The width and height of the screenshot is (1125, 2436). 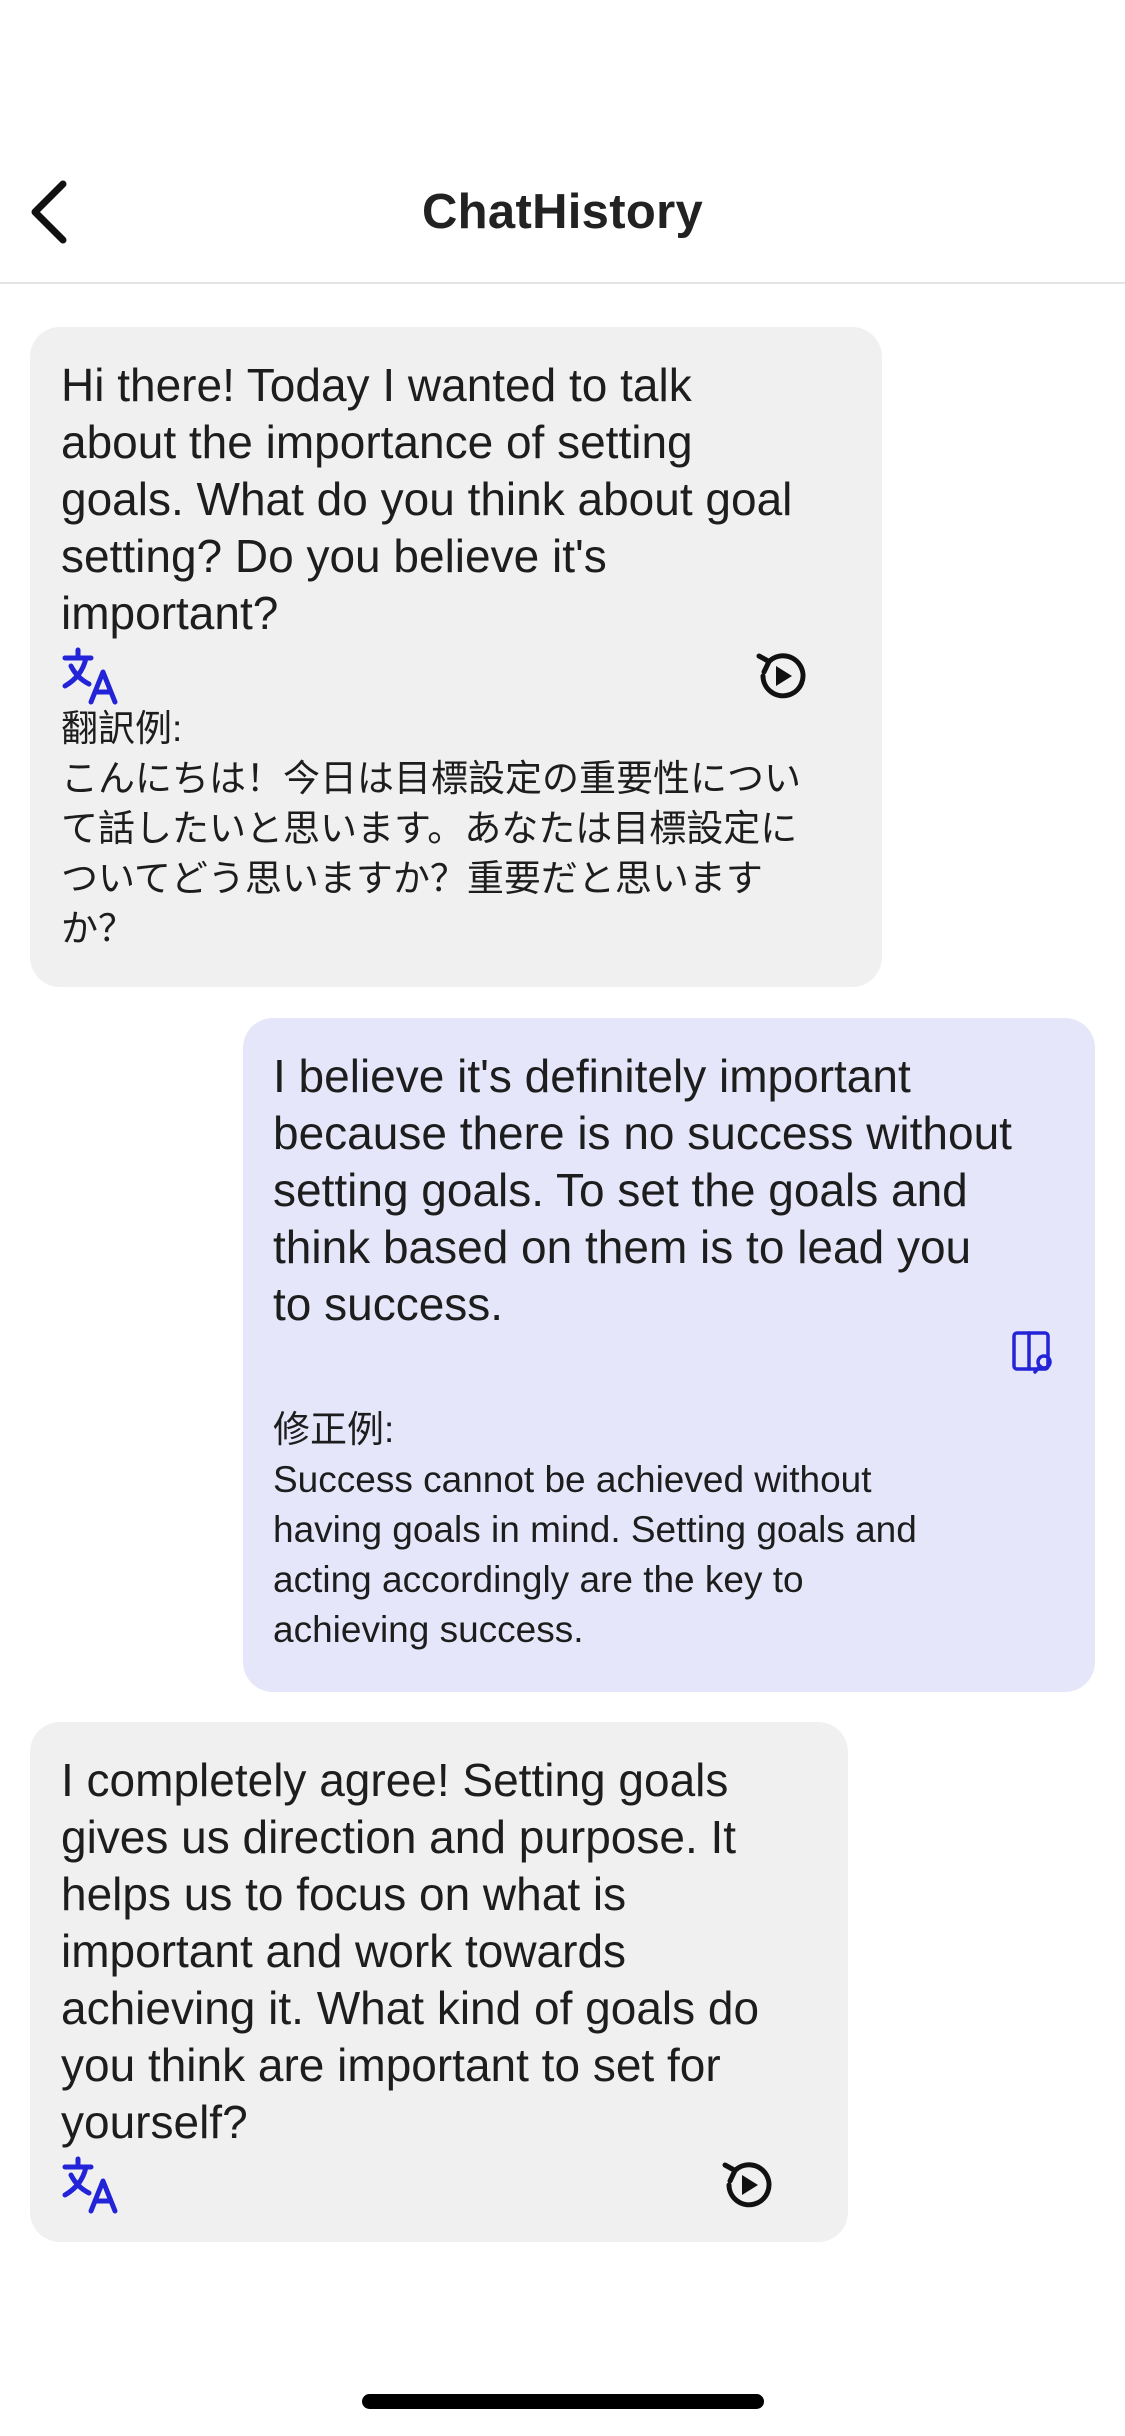 I want to click on correction-label: 修正例:, so click(x=334, y=1429).